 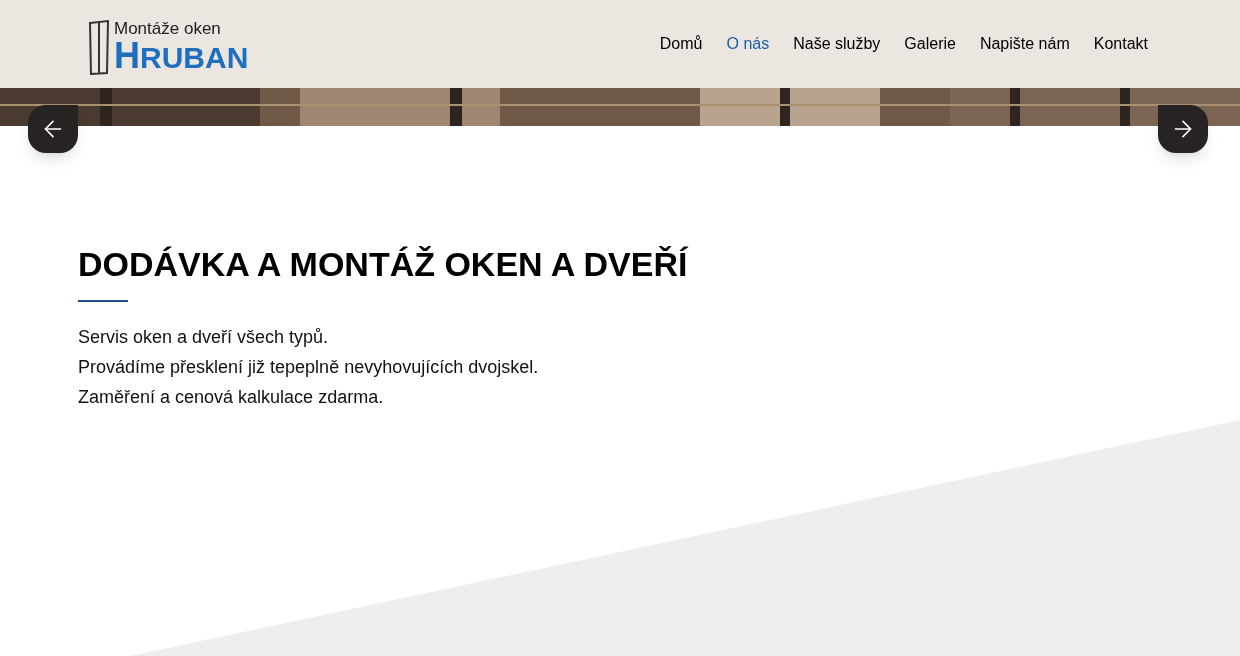 I want to click on nav-link: Napište nám, so click(x=1024, y=44).